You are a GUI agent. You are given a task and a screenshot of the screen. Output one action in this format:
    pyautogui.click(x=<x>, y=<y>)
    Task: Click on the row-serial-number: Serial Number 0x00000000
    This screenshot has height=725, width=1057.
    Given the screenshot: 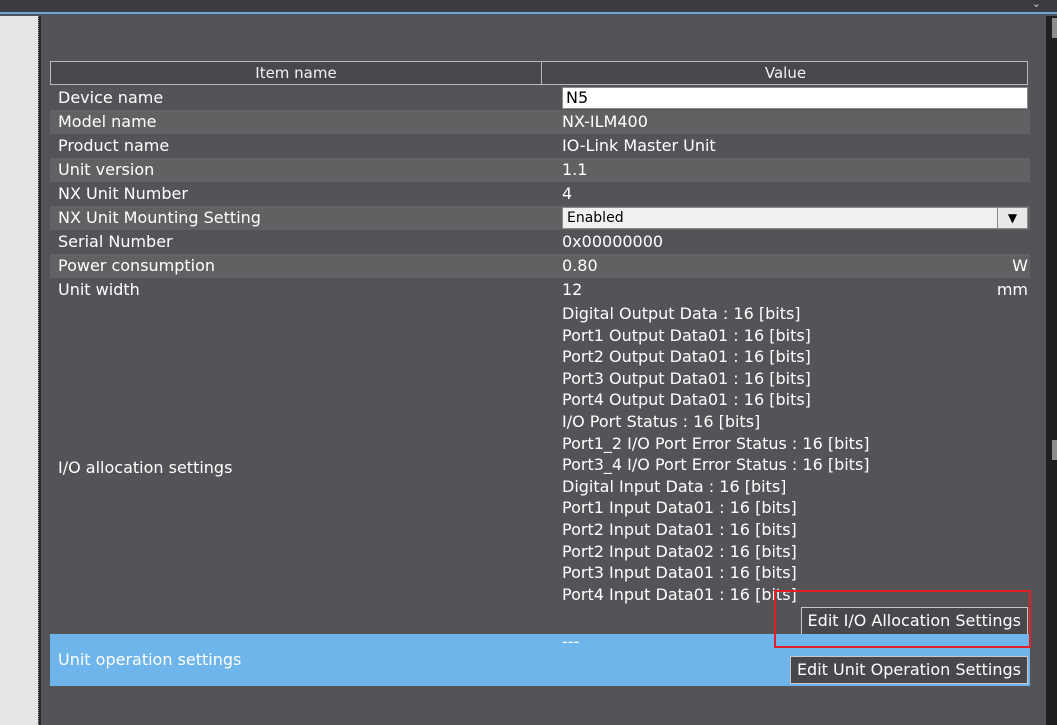 What is the action you would take?
    pyautogui.click(x=540, y=242)
    